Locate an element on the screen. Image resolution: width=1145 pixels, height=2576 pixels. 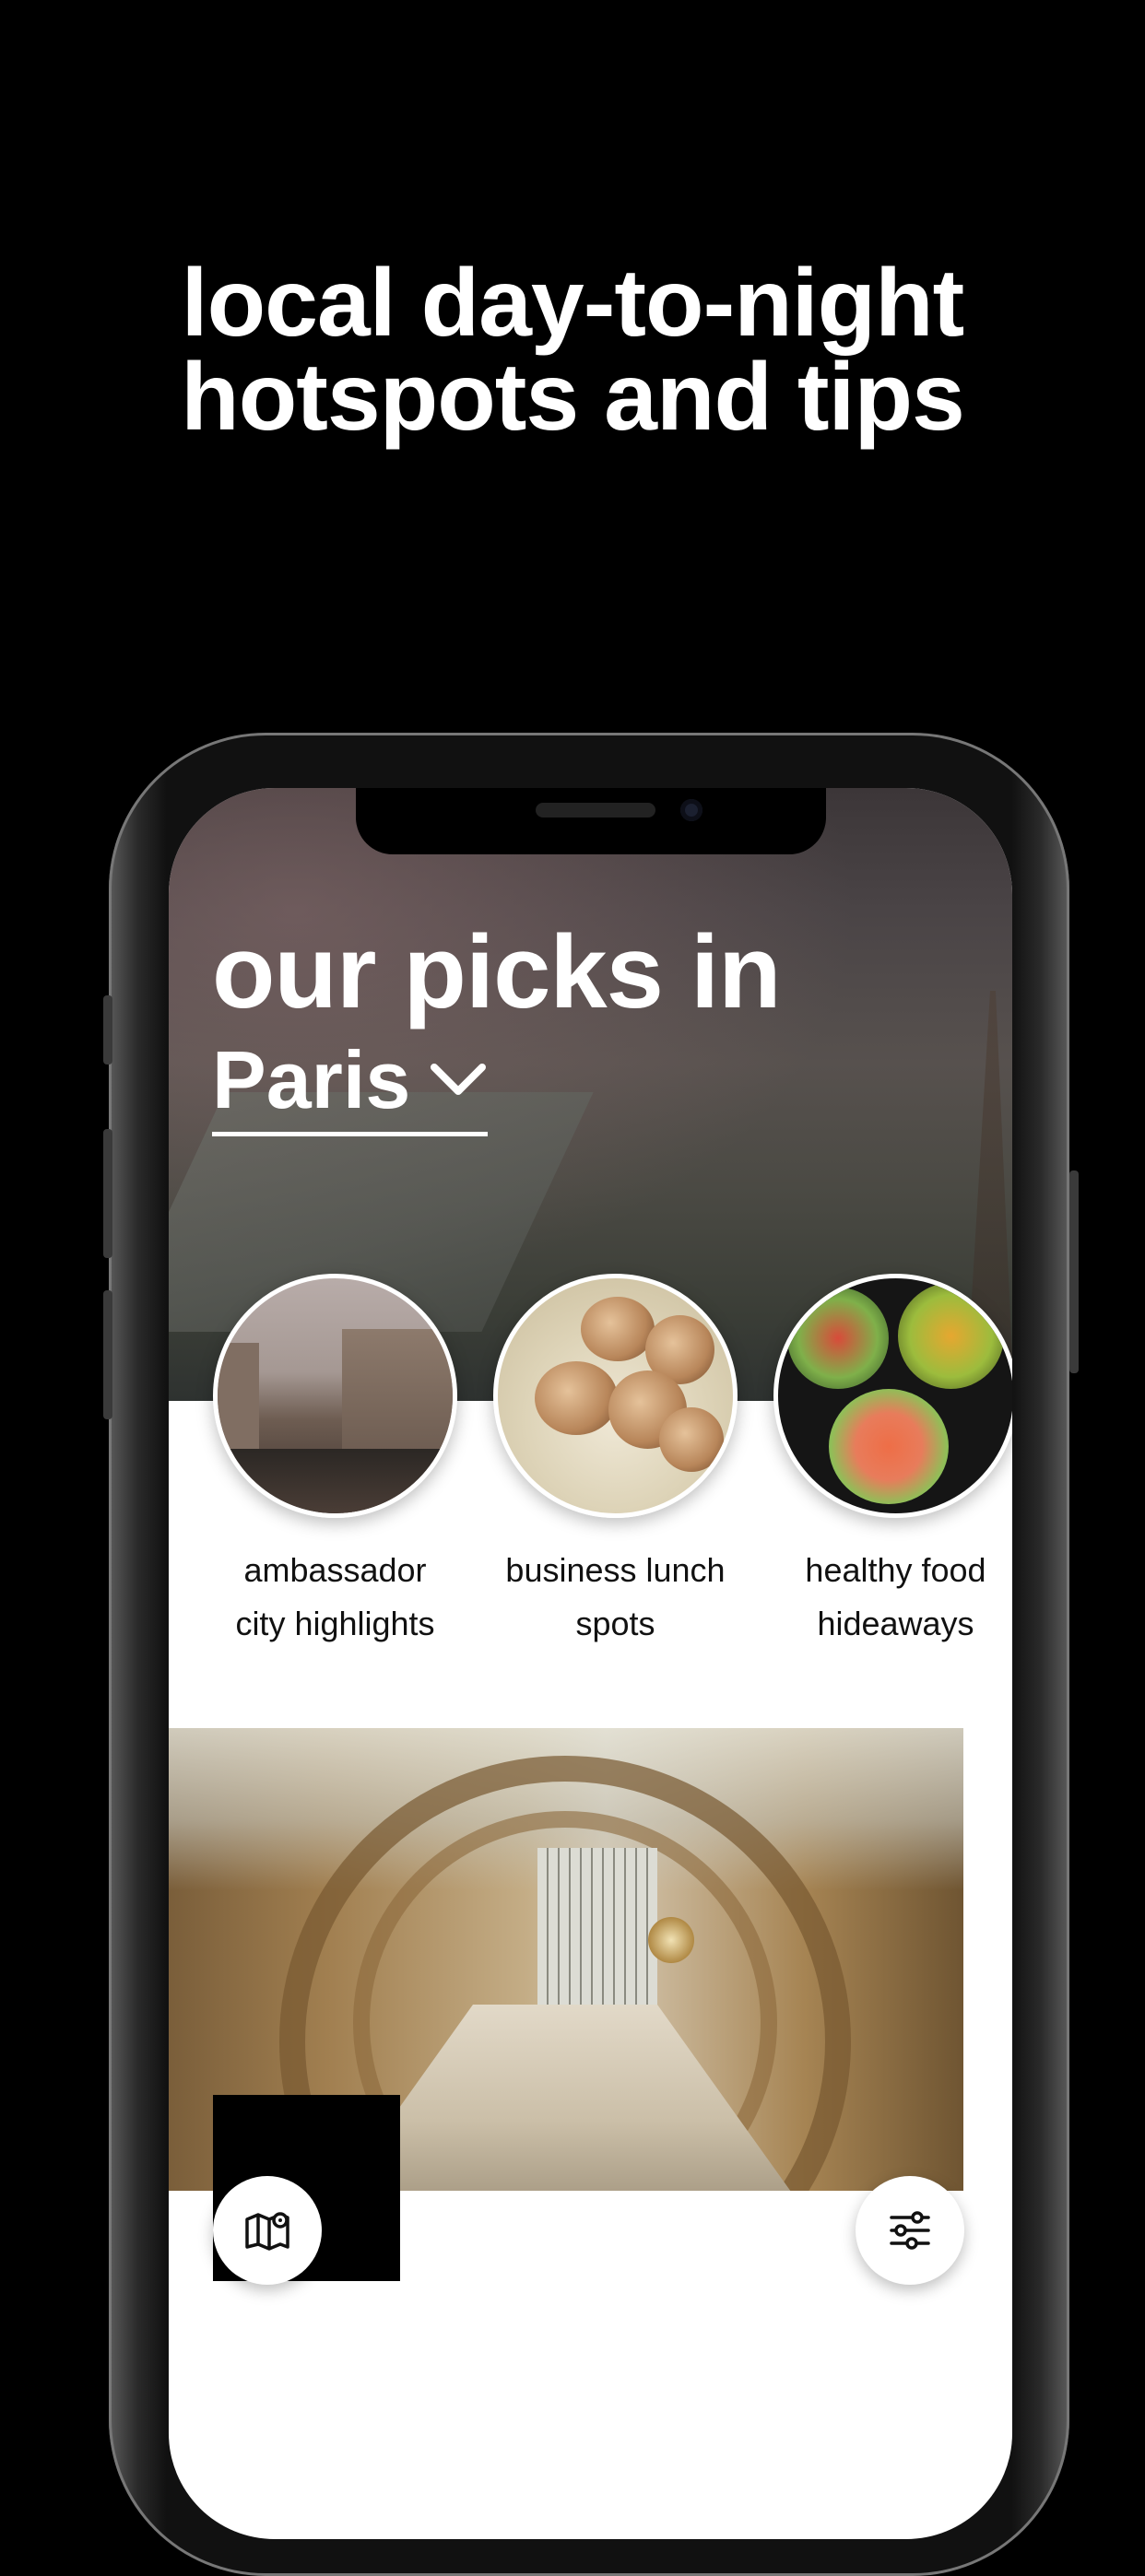
phone-speaker is located at coordinates (595, 810).